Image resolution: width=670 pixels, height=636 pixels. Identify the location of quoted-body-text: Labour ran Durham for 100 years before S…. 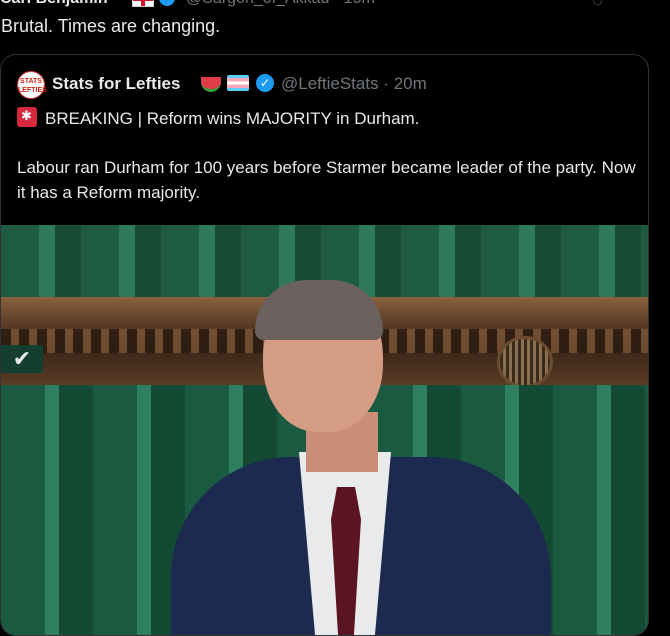
(326, 180).